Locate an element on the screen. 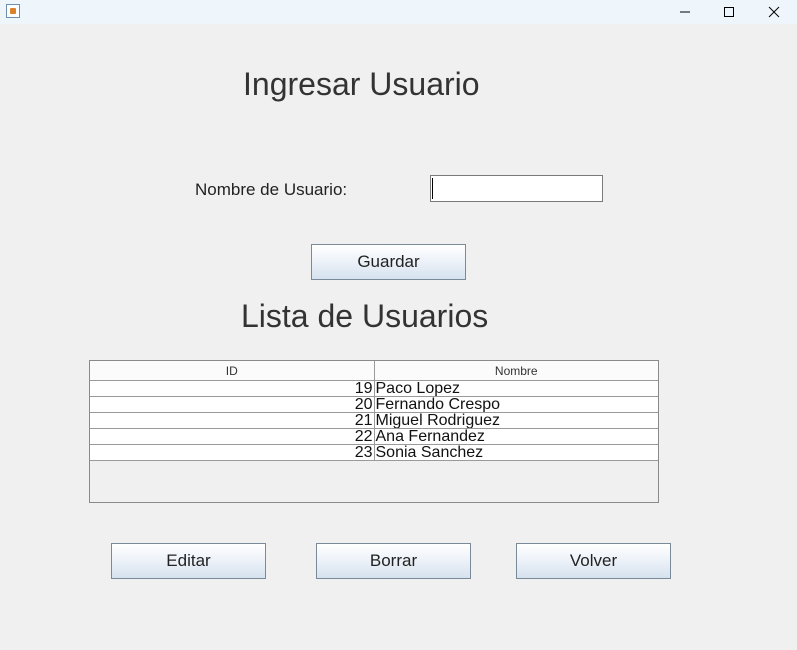  cell-id: 21 is located at coordinates (232, 420).